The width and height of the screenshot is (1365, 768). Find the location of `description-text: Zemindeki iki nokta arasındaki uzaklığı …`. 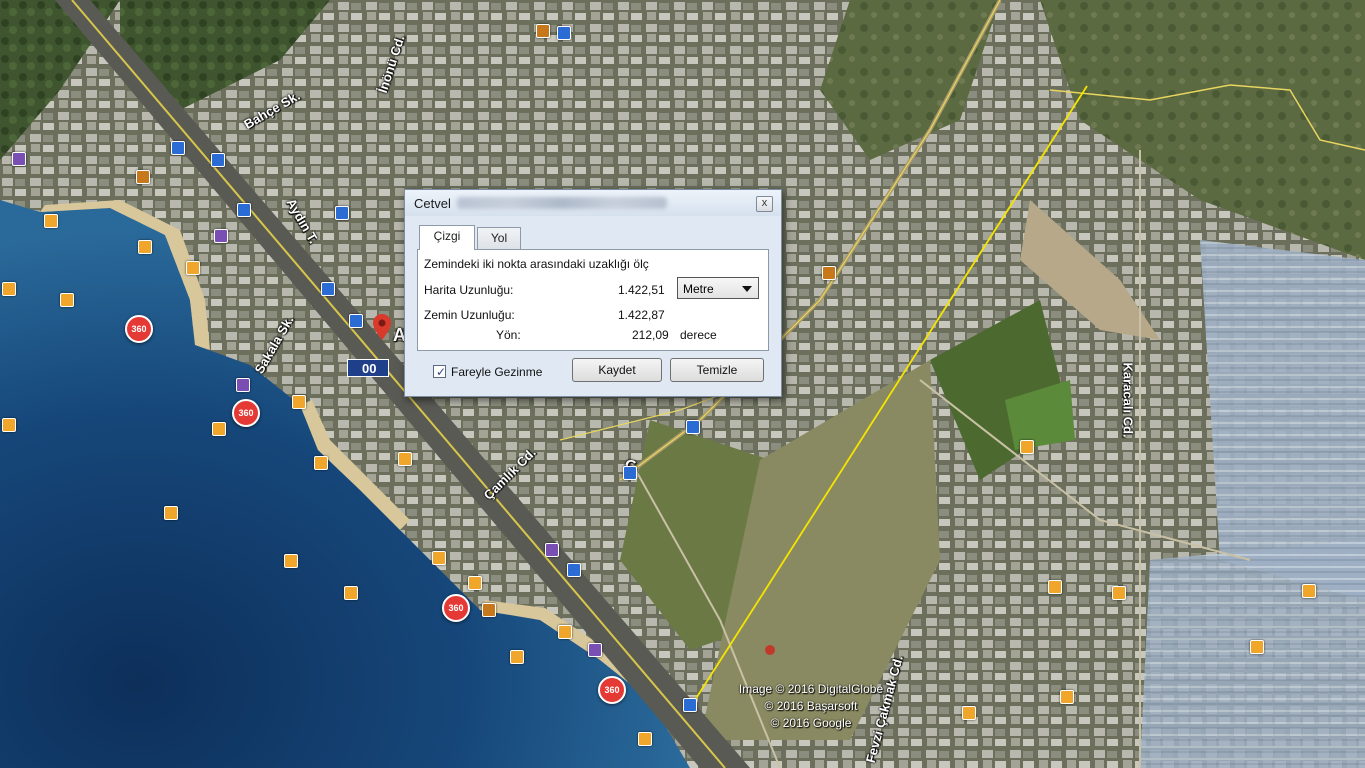

description-text: Zemindeki iki nokta arasındaki uzaklığı … is located at coordinates (536, 264).